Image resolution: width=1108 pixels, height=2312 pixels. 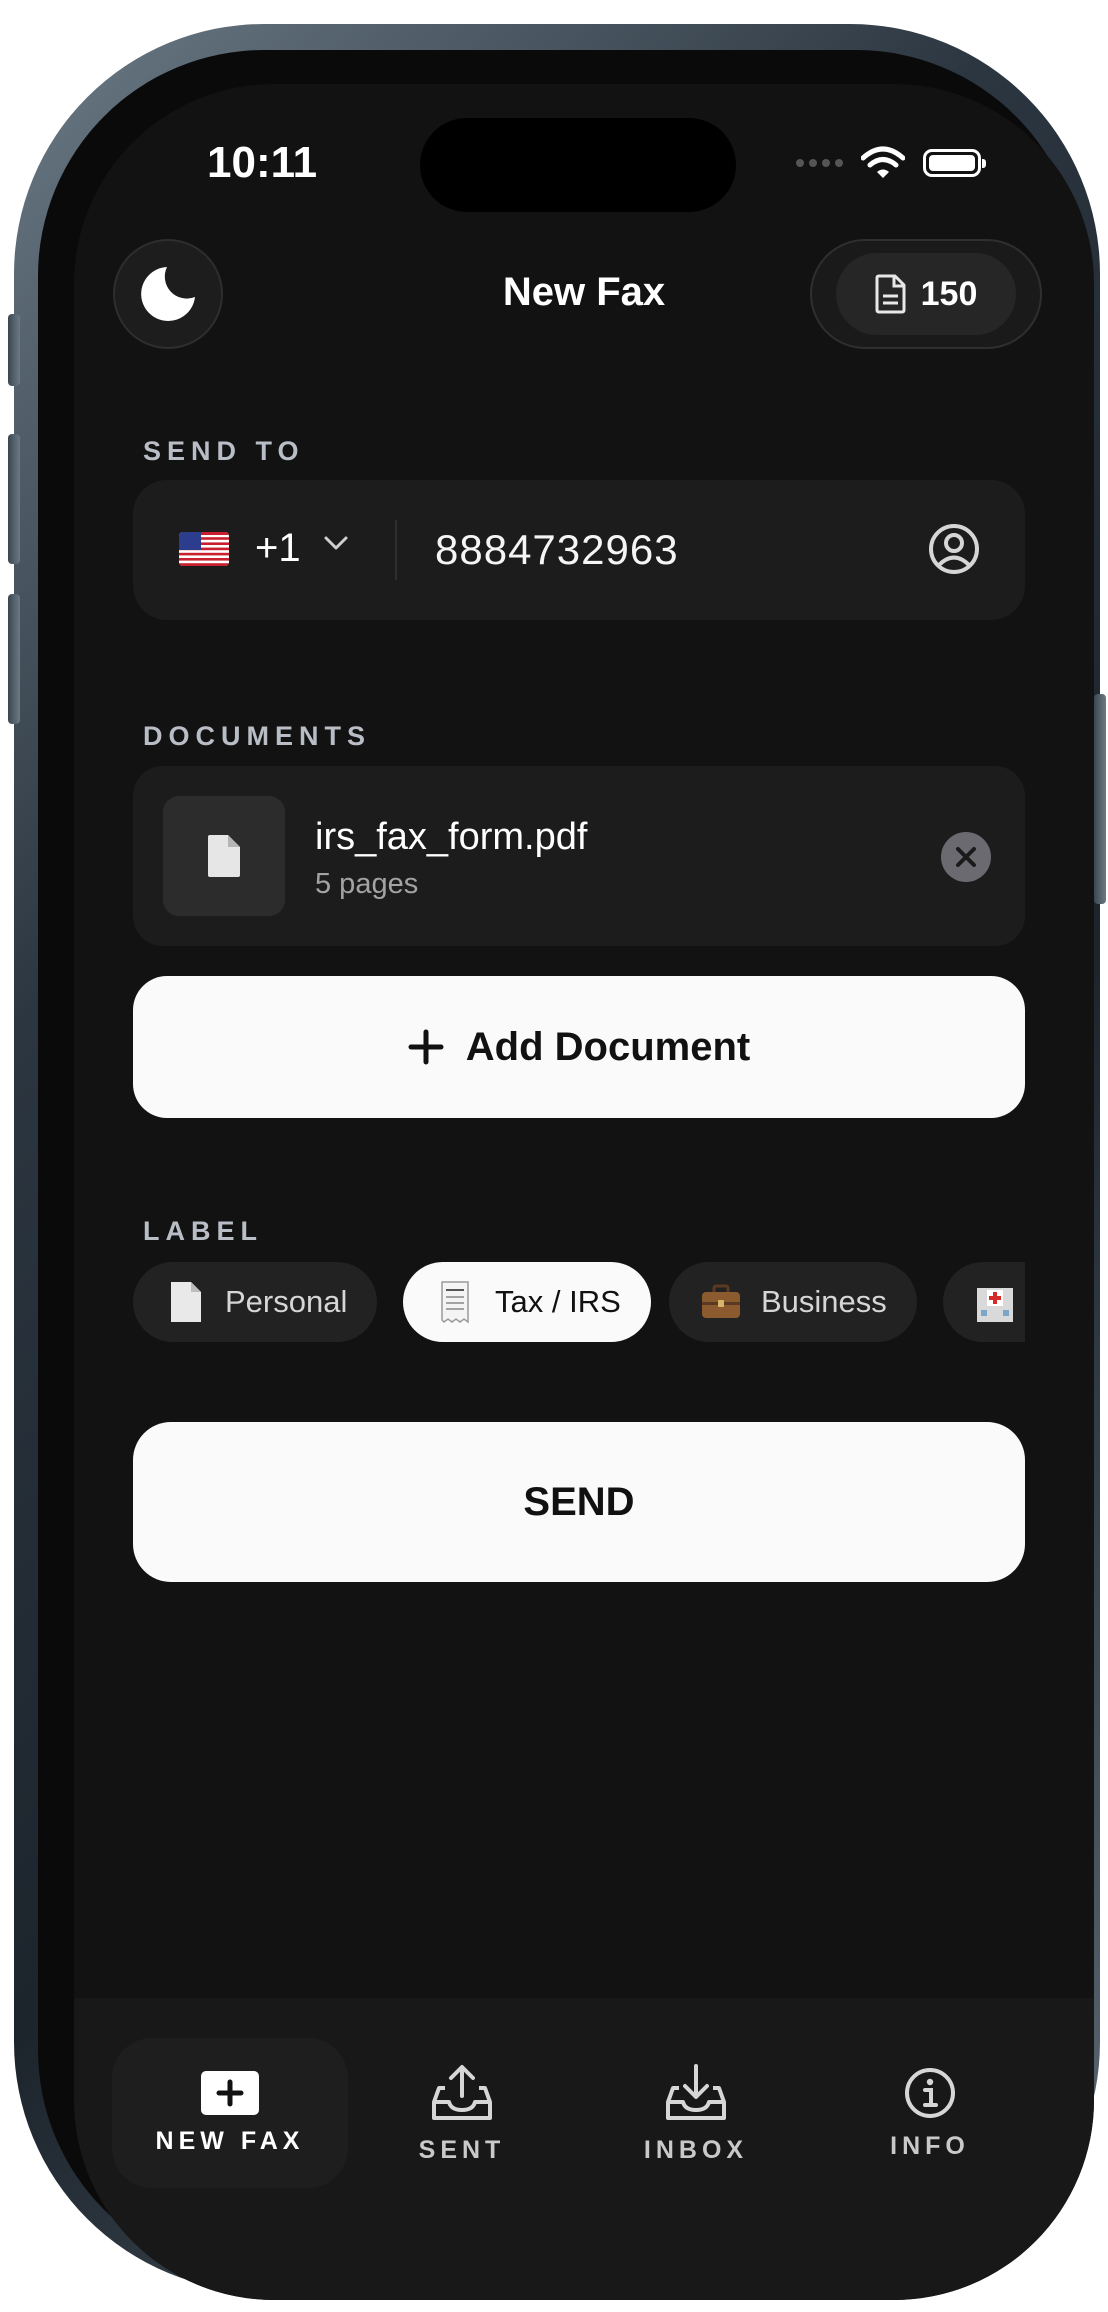 What do you see at coordinates (696, 2091) in the screenshot?
I see `tray-down-icon` at bounding box center [696, 2091].